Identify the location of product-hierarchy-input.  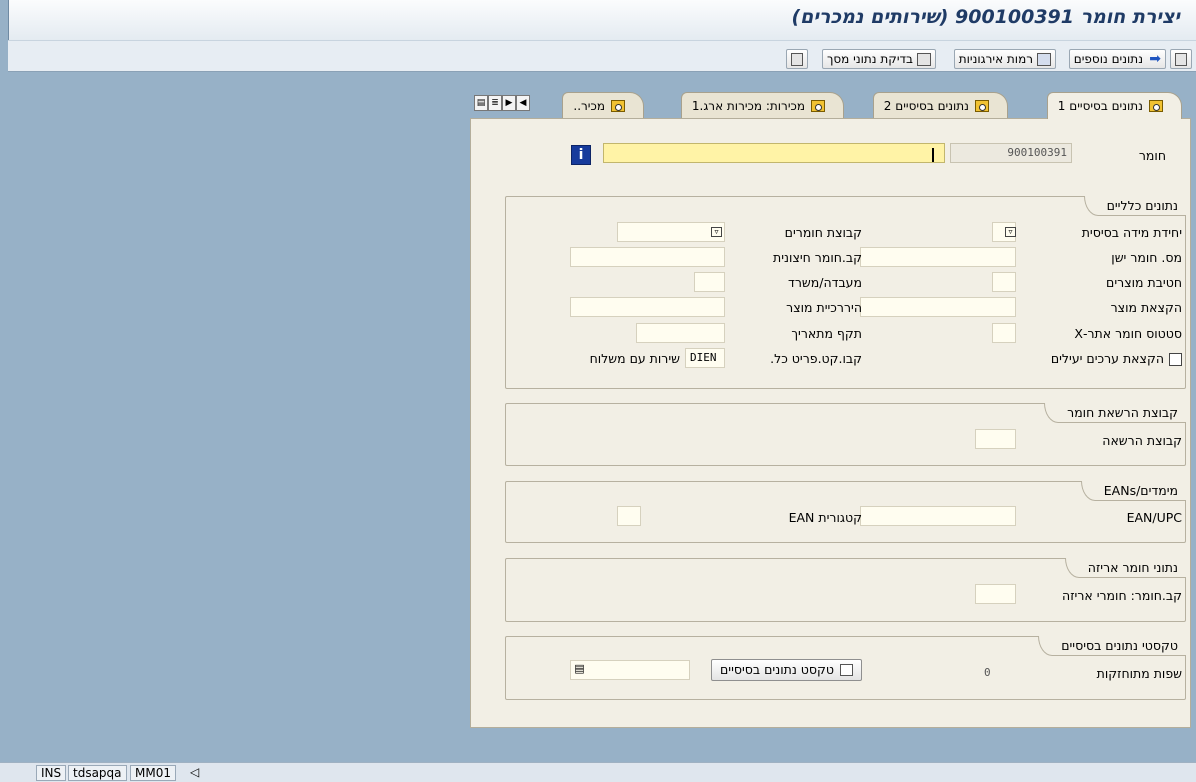
(647, 307).